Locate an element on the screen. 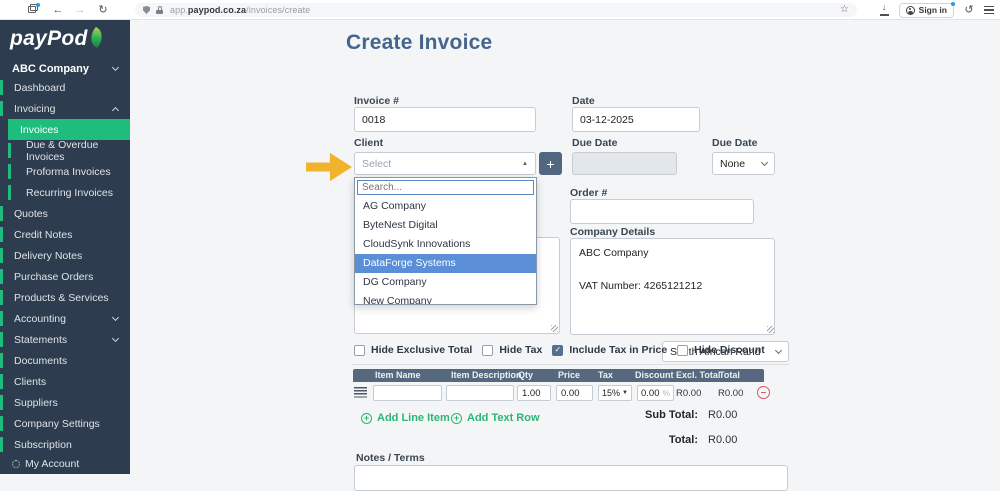 The height and width of the screenshot is (491, 1000). client-option-highlighted: DataForge Systems is located at coordinates (445, 263).